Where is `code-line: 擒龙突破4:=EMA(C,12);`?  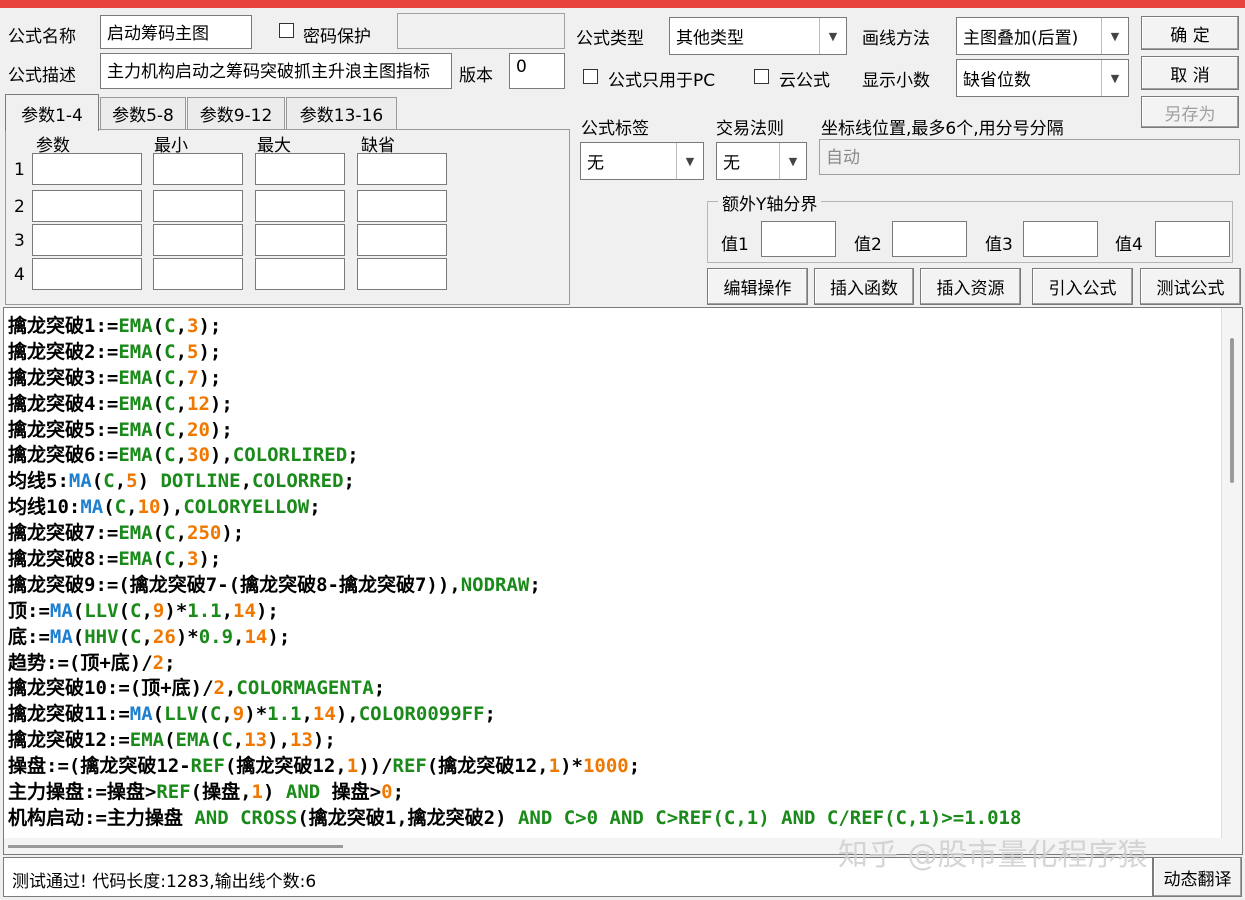
code-line: 擒龙突破4:=EMA(C,12); is located at coordinates (514, 405).